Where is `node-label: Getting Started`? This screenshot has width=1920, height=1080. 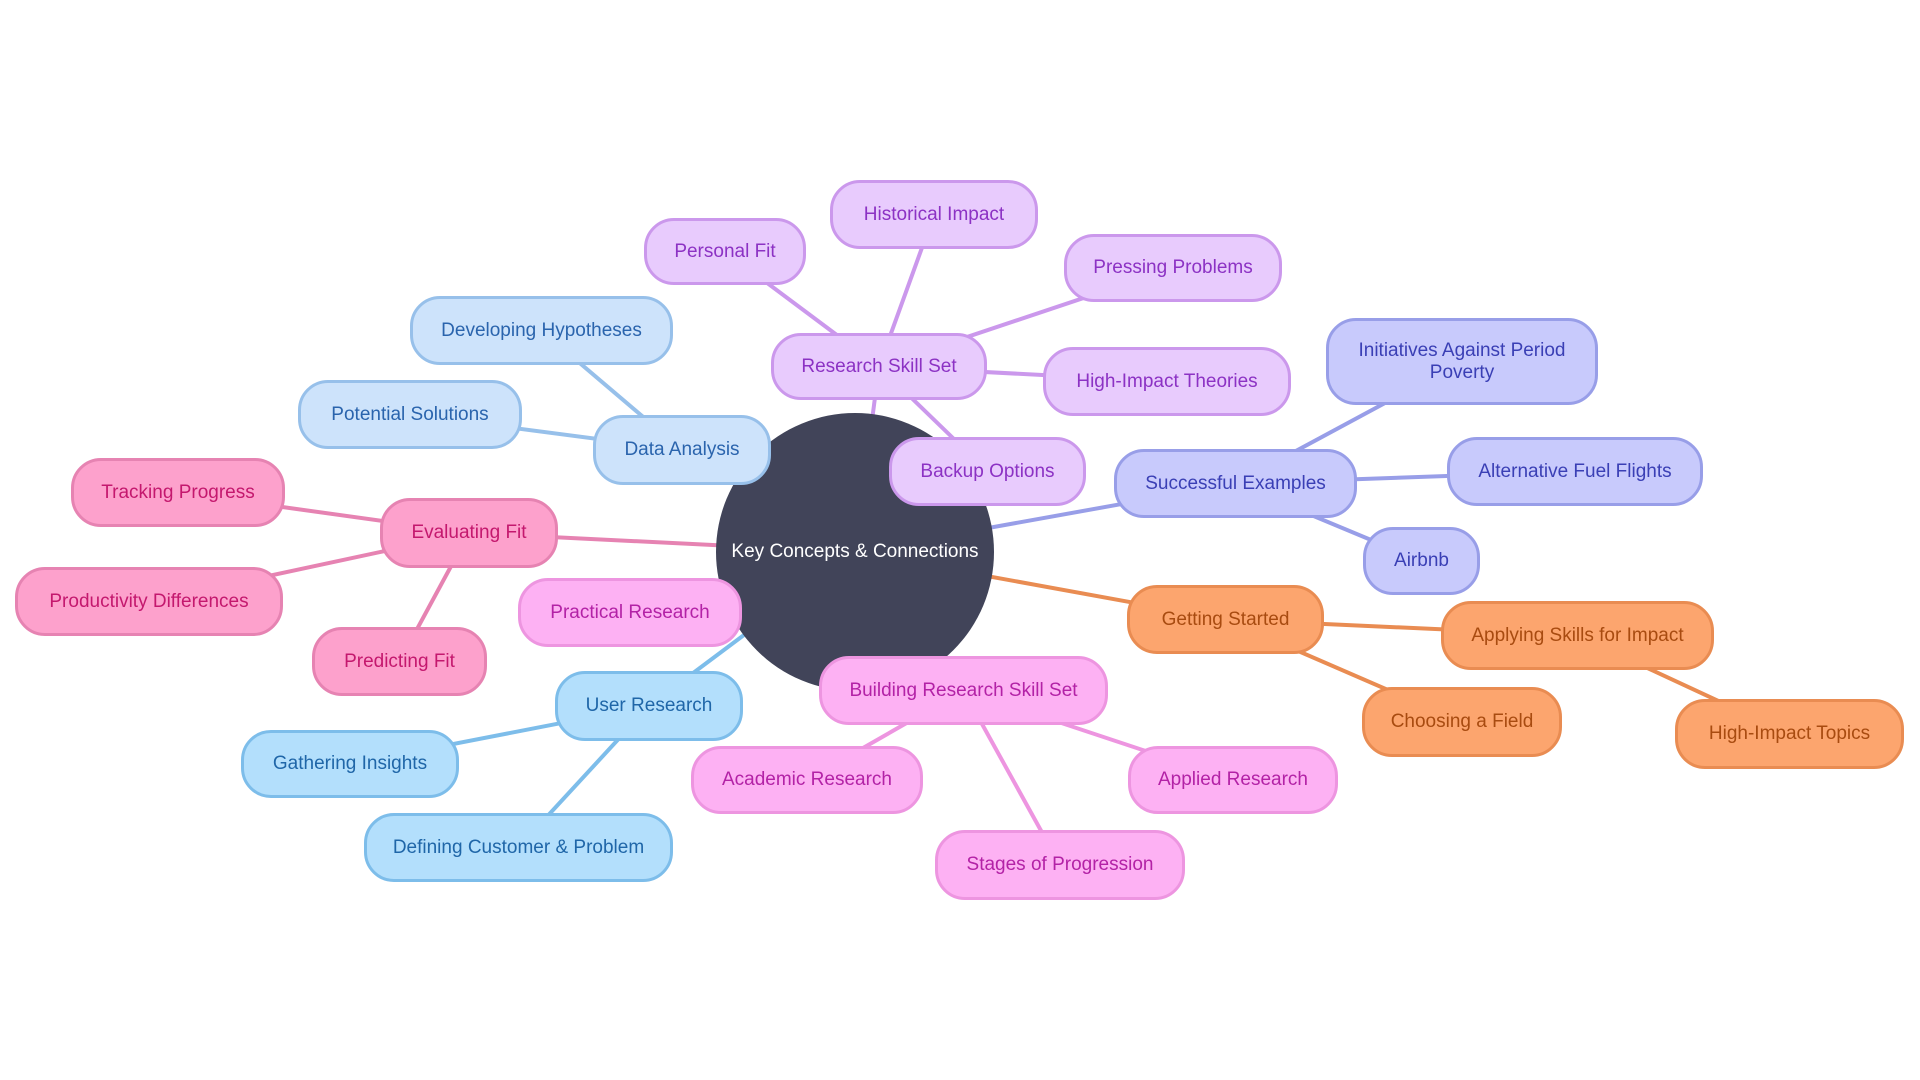 node-label: Getting Started is located at coordinates (1225, 619).